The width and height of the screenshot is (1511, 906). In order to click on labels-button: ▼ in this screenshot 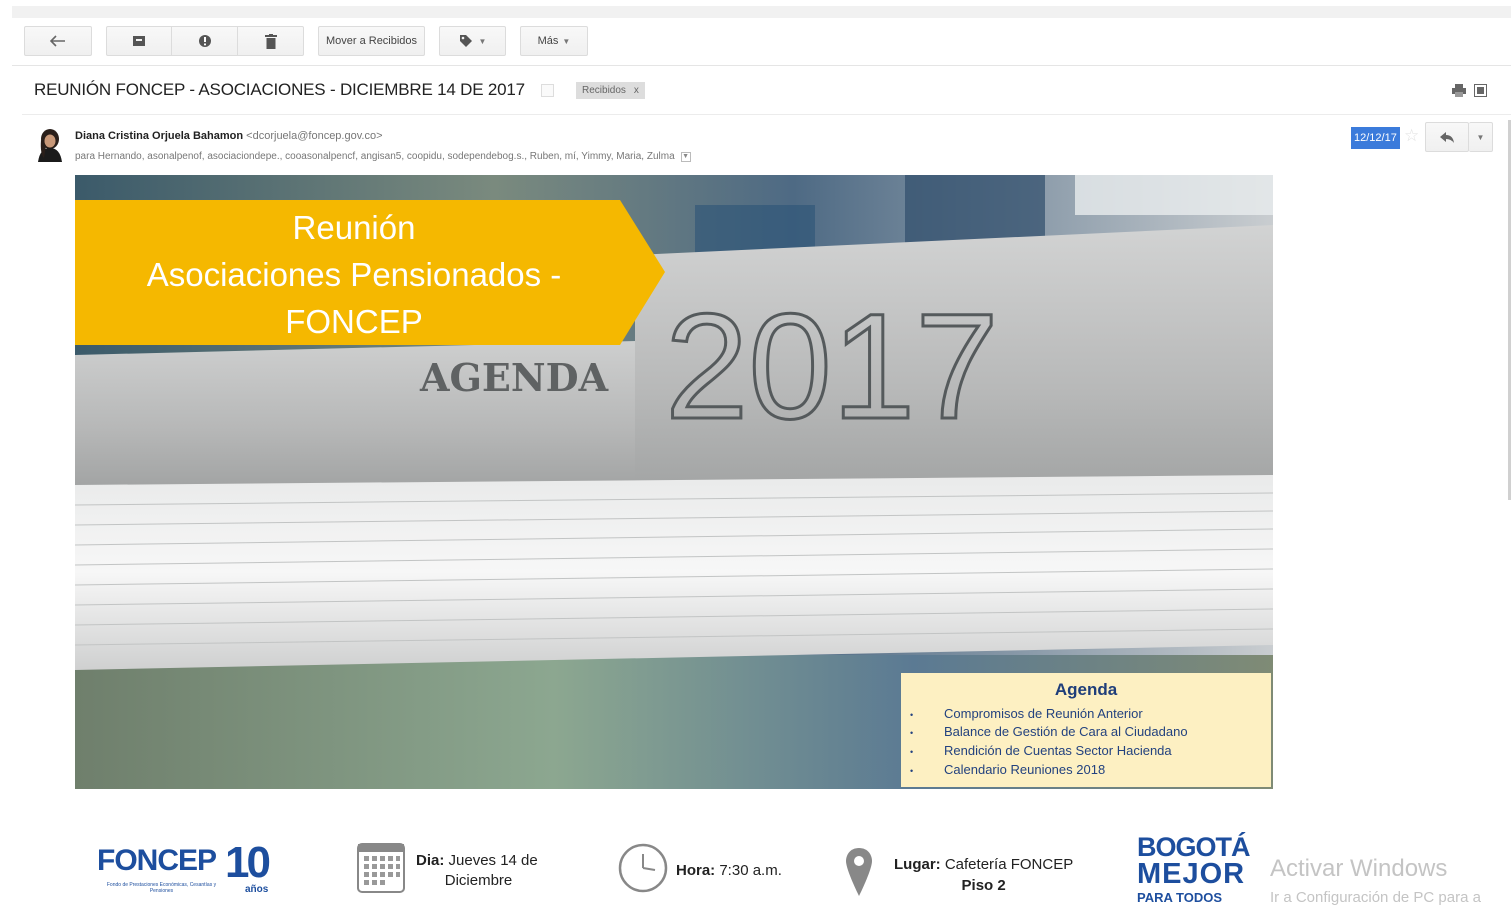, I will do `click(472, 41)`.